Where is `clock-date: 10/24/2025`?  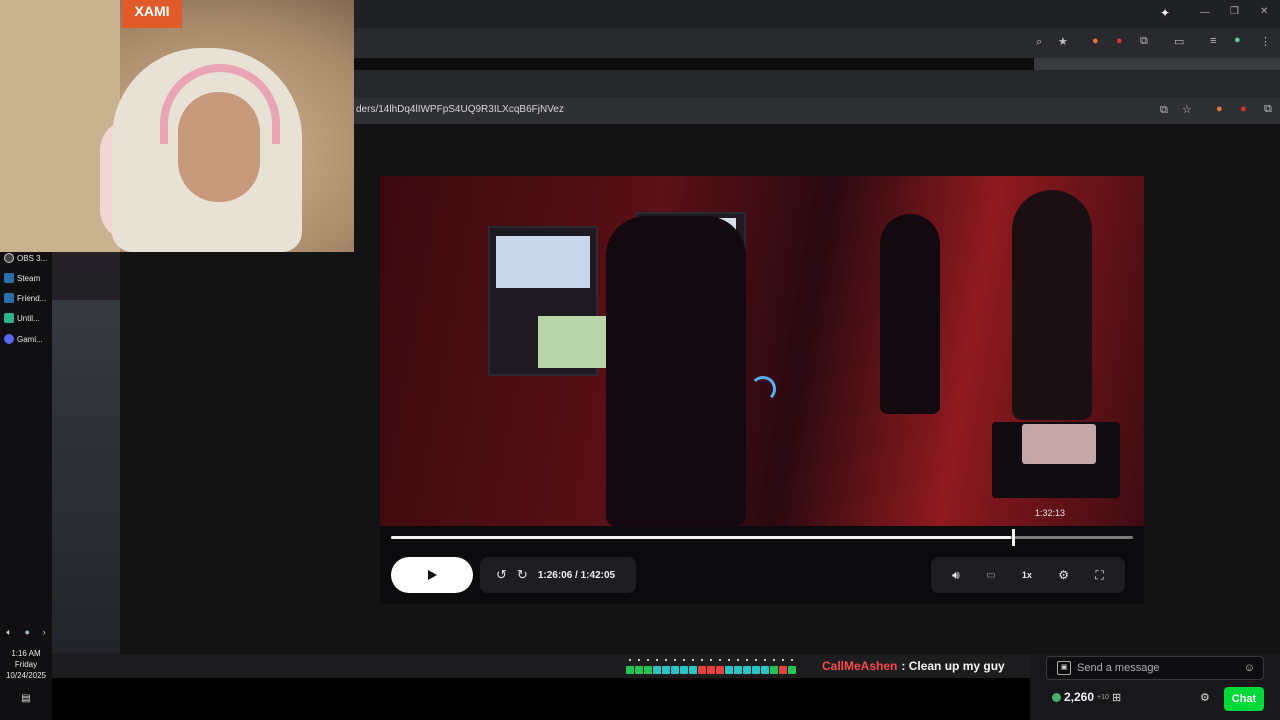
clock-date: 10/24/2025 is located at coordinates (26, 675).